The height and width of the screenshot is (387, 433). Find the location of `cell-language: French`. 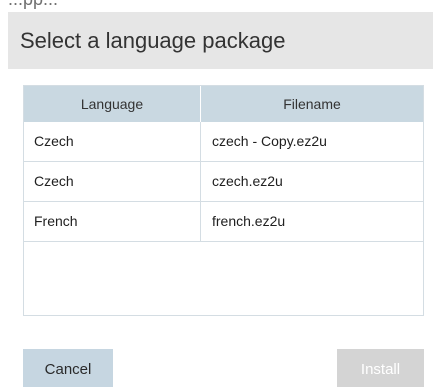

cell-language: French is located at coordinates (112, 221).